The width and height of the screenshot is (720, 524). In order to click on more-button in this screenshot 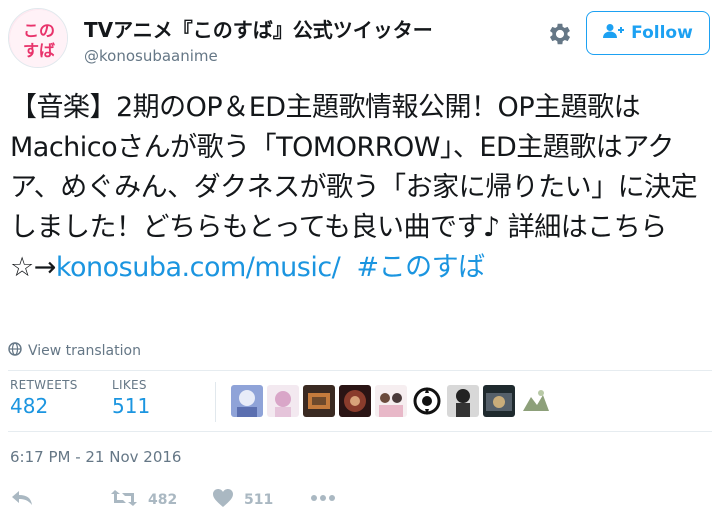, I will do `click(323, 500)`.